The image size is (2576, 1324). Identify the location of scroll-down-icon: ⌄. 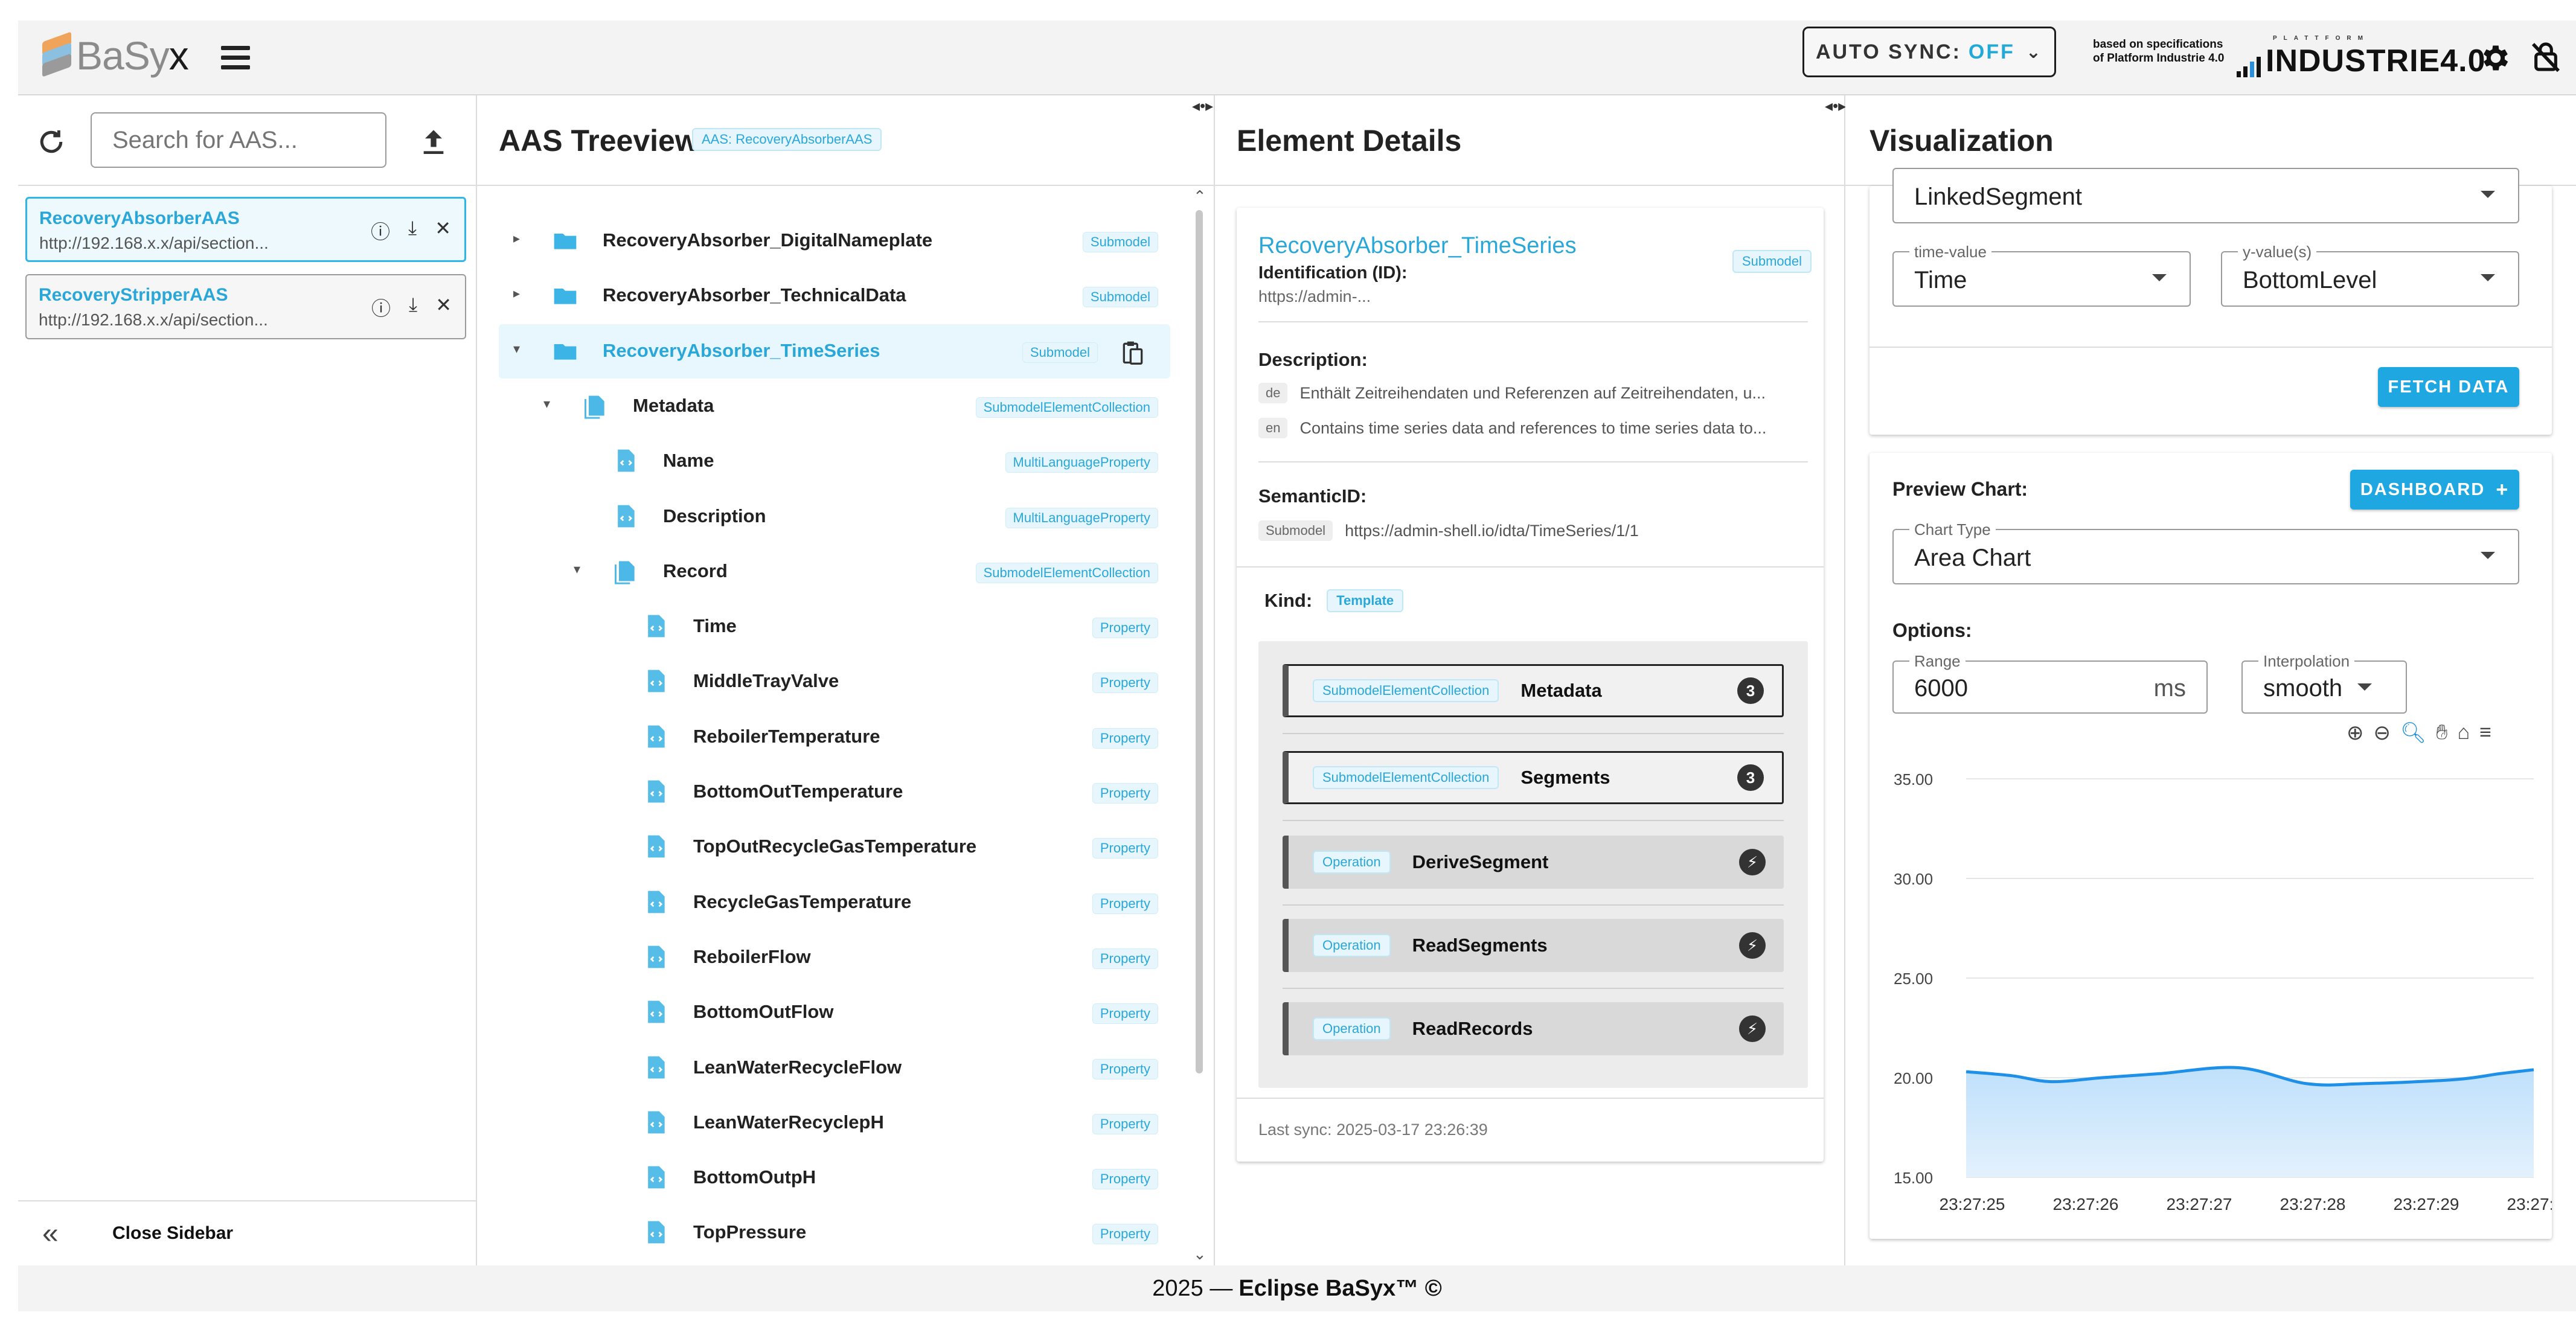
(1199, 1255).